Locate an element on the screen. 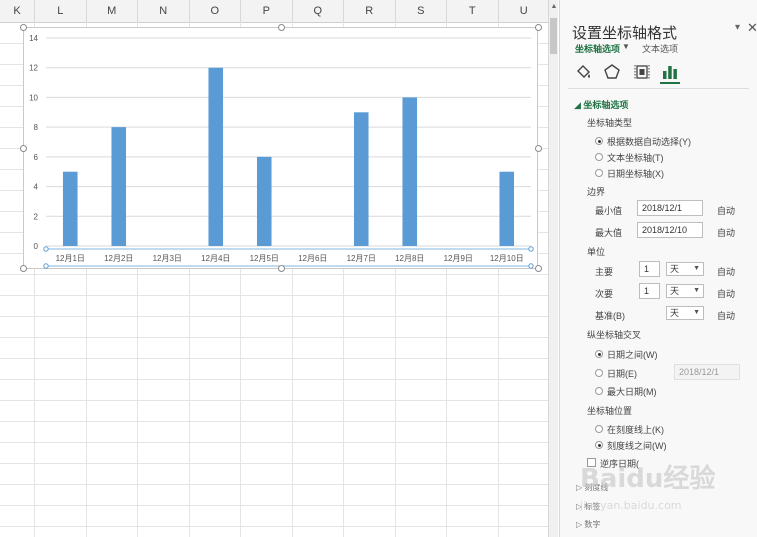 The height and width of the screenshot is (537, 757). radio-between-dates is located at coordinates (599, 354).